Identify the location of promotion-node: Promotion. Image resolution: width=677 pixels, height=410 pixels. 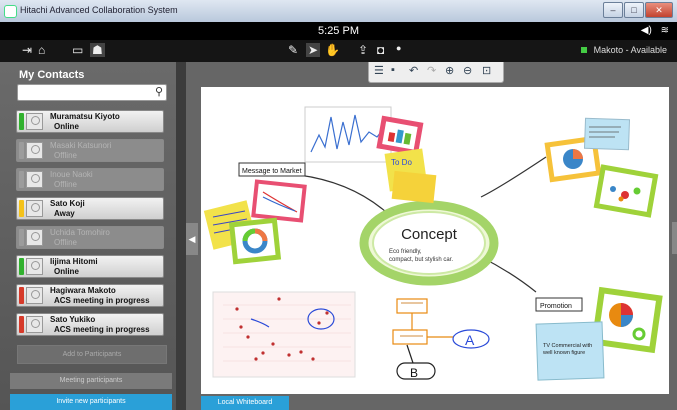
(559, 304).